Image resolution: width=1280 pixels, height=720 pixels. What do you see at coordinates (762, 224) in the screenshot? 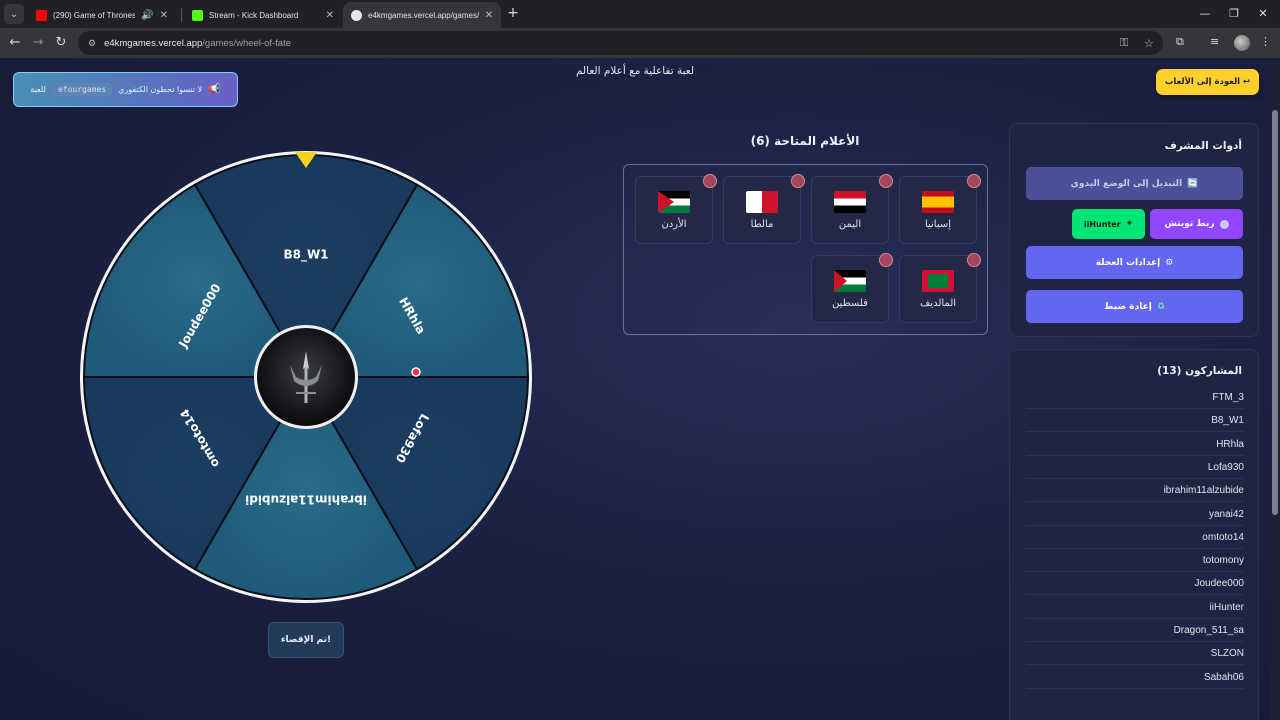
I see `flag-name: مالطا` at bounding box center [762, 224].